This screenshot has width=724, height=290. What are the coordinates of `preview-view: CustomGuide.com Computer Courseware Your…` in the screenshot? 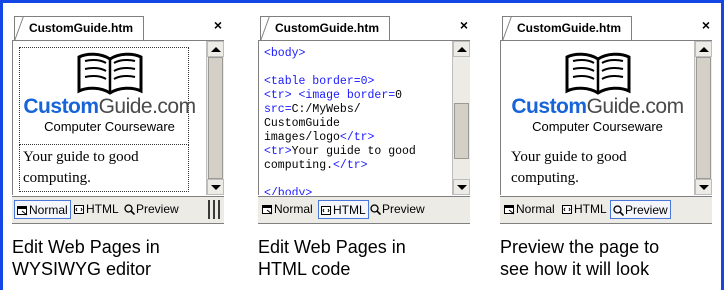 It's located at (597, 118).